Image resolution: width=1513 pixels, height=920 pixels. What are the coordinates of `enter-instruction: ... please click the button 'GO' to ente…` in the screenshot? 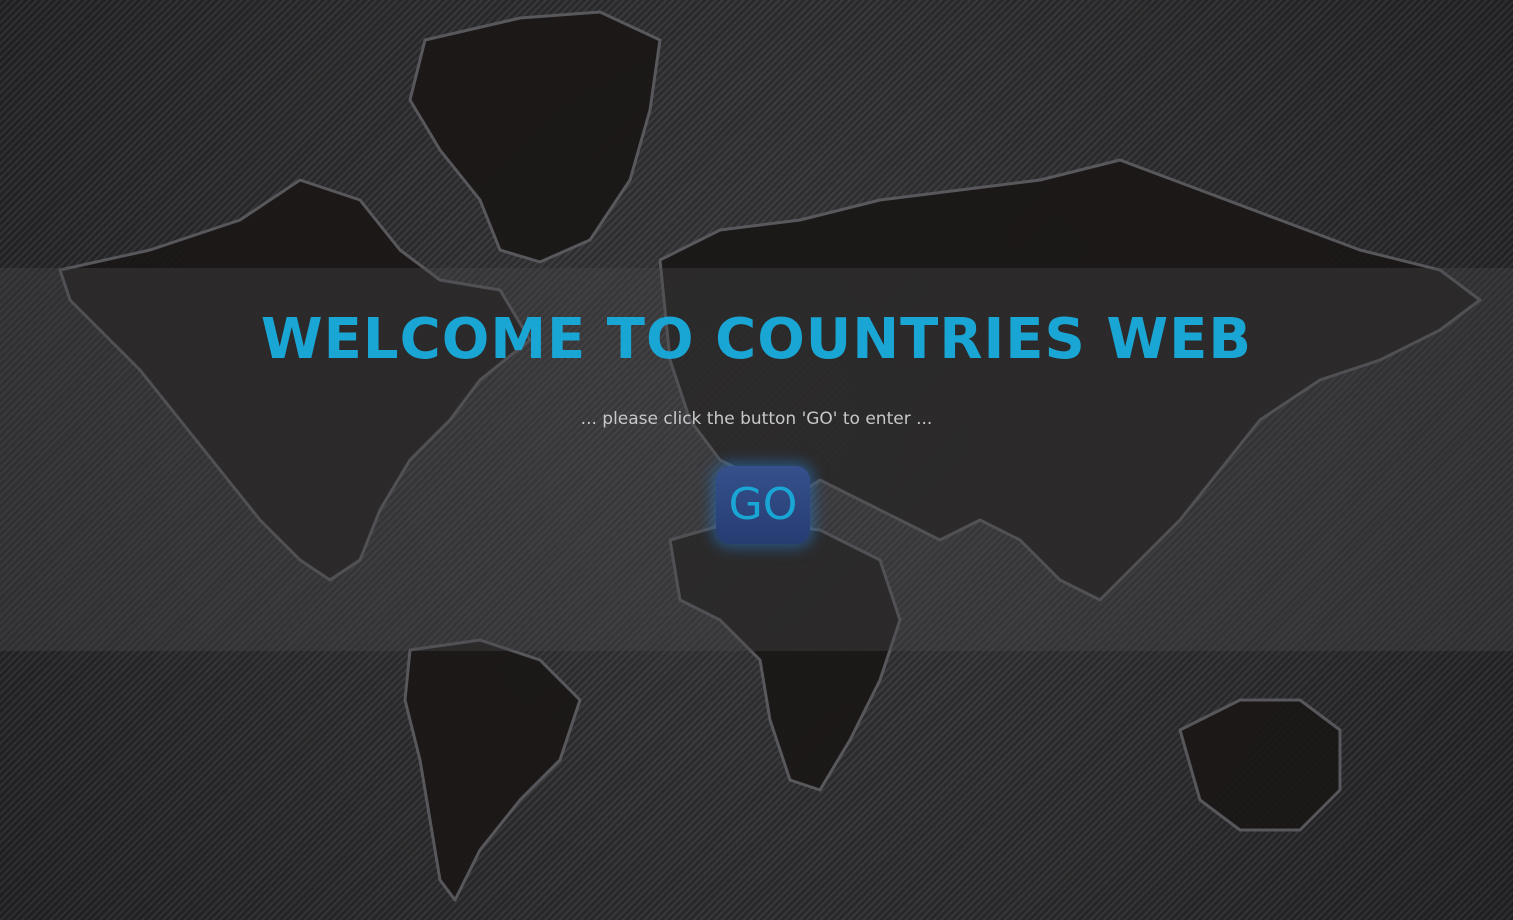 It's located at (756, 419).